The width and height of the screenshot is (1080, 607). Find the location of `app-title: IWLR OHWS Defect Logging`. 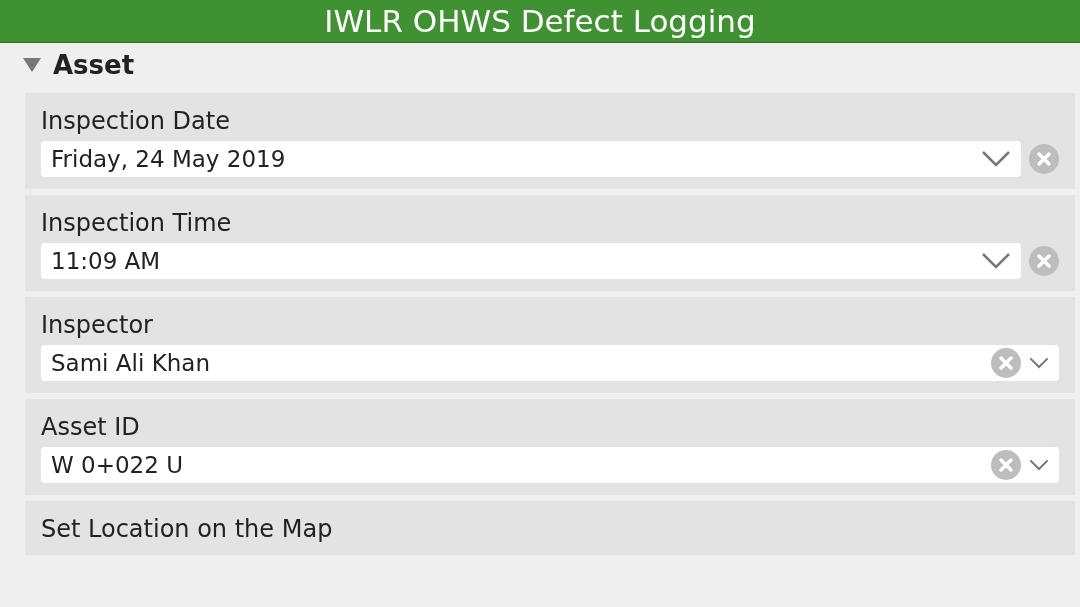

app-title: IWLR OHWS Defect Logging is located at coordinates (540, 21).